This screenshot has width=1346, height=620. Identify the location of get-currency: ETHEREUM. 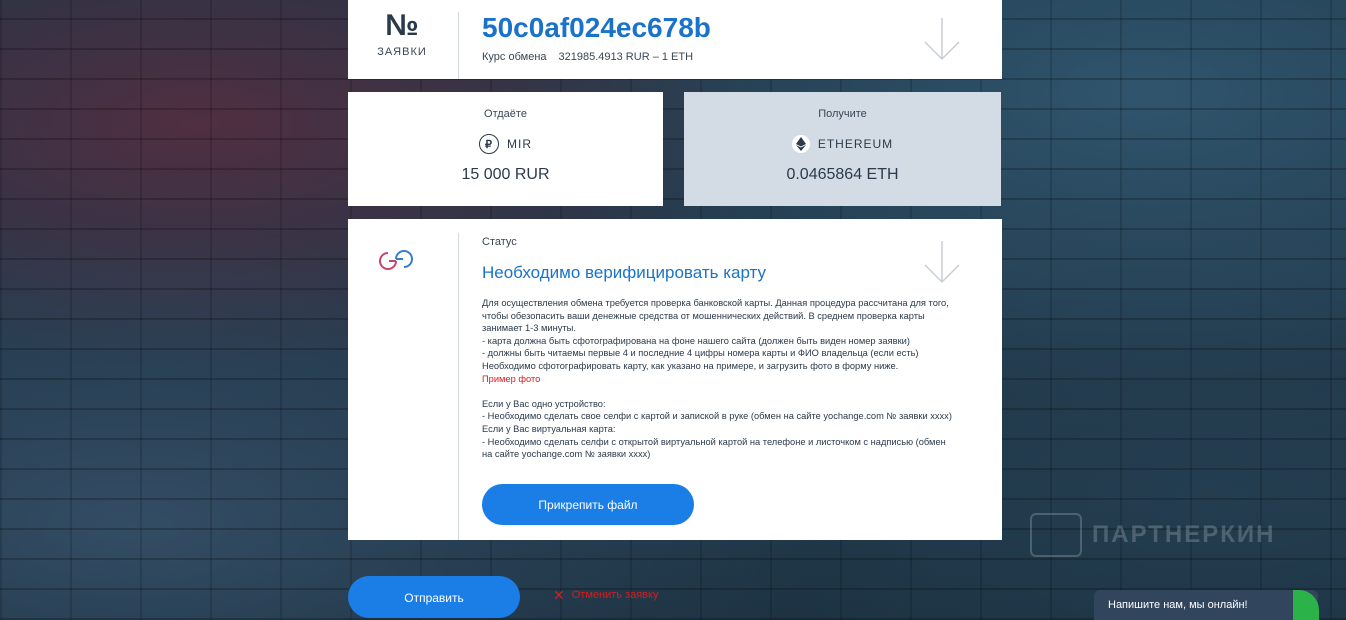
(842, 144).